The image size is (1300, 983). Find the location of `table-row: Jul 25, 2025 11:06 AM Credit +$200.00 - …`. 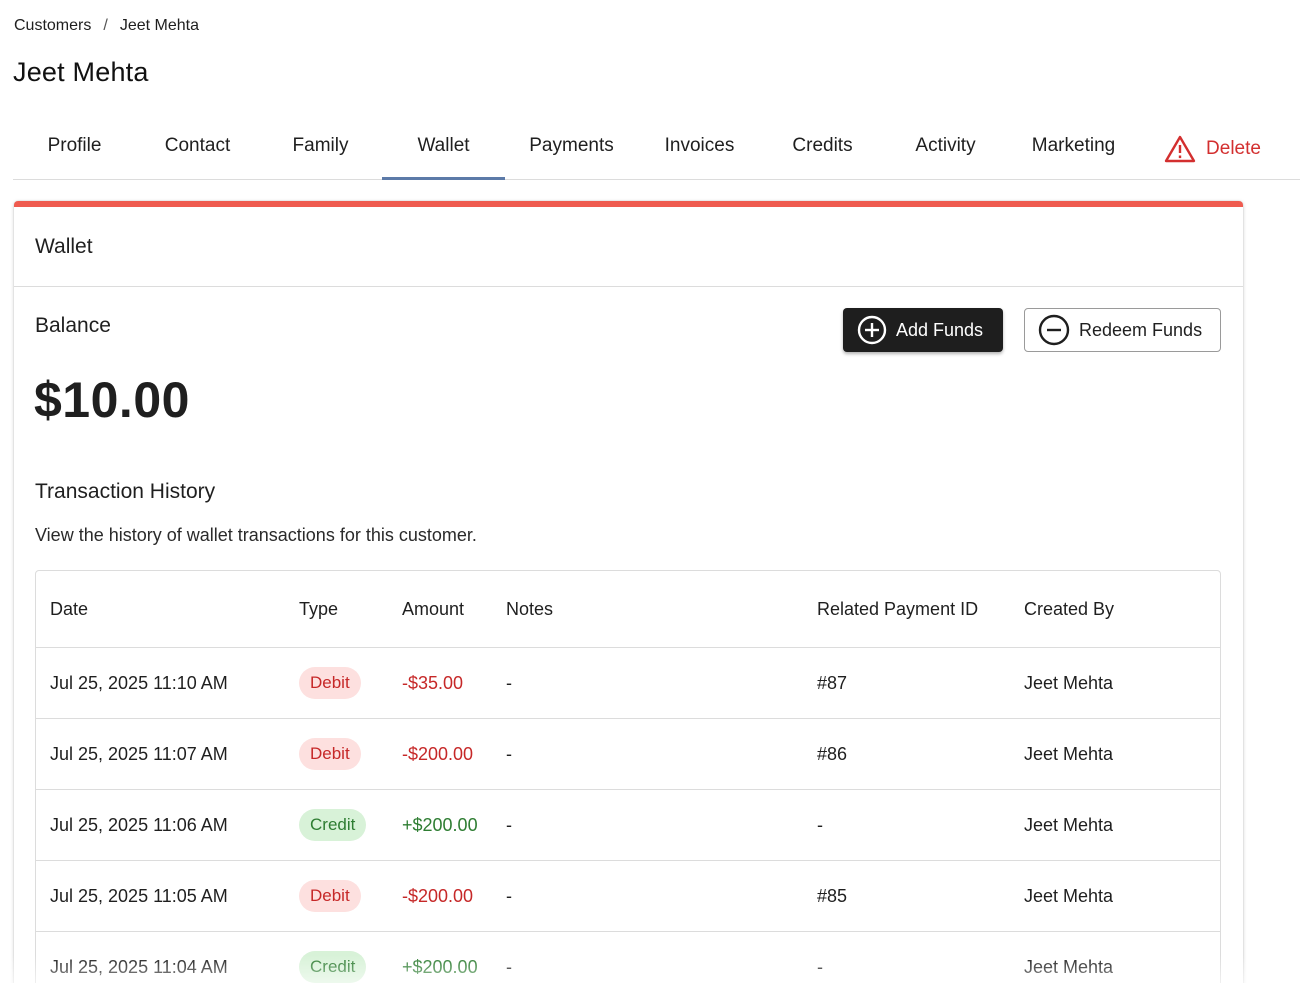

table-row: Jul 25, 2025 11:06 AM Credit +$200.00 - … is located at coordinates (628, 825).